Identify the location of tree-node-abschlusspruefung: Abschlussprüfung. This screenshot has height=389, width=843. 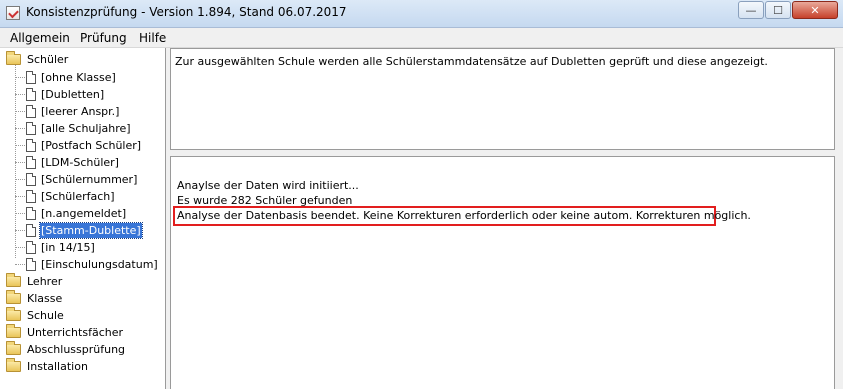
(66, 348).